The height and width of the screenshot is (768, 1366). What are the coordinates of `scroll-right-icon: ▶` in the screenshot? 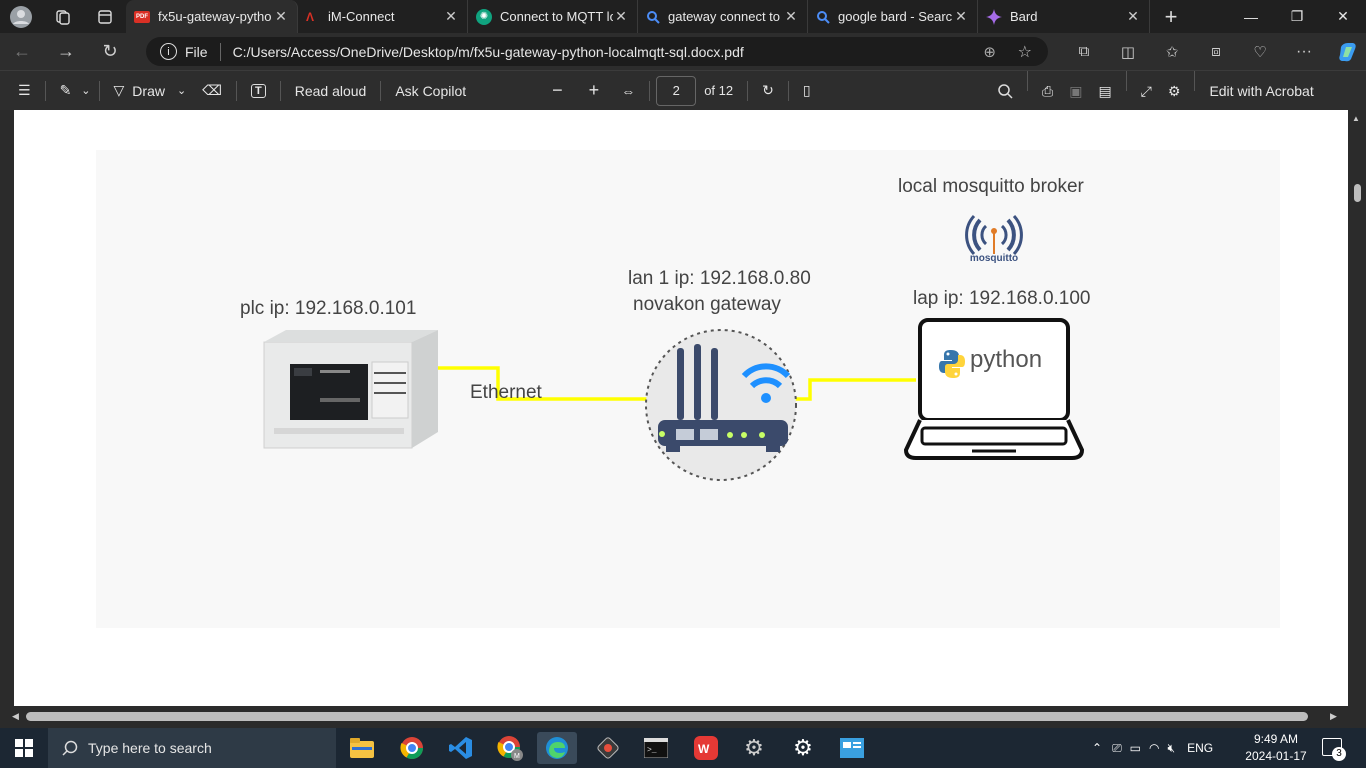 It's located at (1333, 716).